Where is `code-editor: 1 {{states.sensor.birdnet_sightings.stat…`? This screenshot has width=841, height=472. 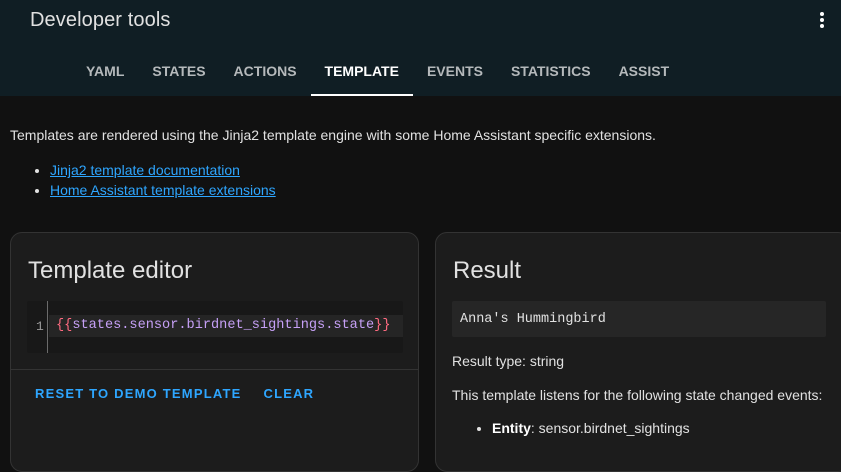 code-editor: 1 {{states.sensor.birdnet_sightings.stat… is located at coordinates (215, 327).